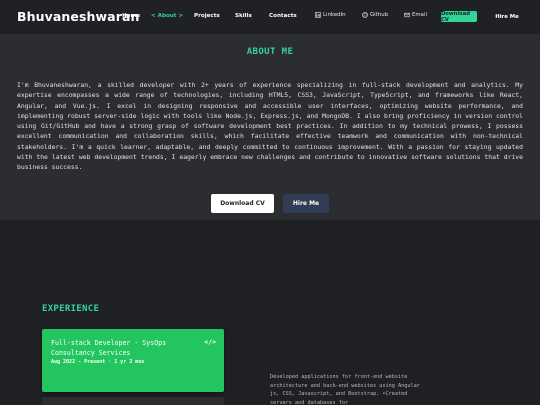 The height and width of the screenshot is (405, 540). Describe the element at coordinates (318, 15) in the screenshot. I see `linkedin-icon` at that location.